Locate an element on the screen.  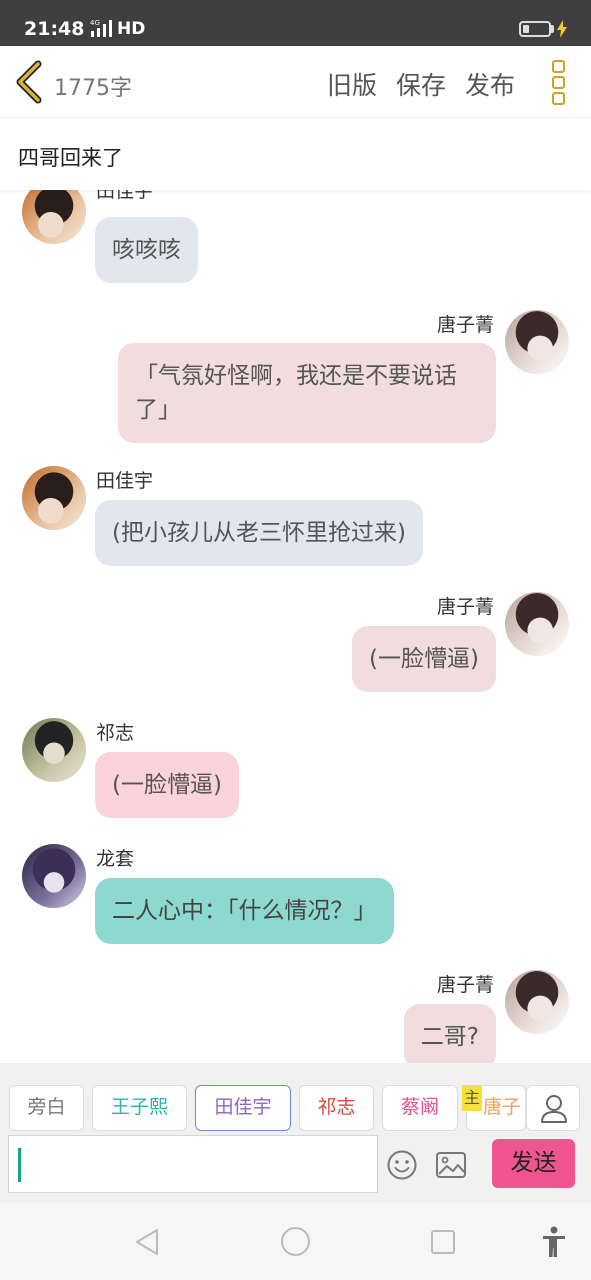
save-button: 保存 is located at coordinates (421, 84).